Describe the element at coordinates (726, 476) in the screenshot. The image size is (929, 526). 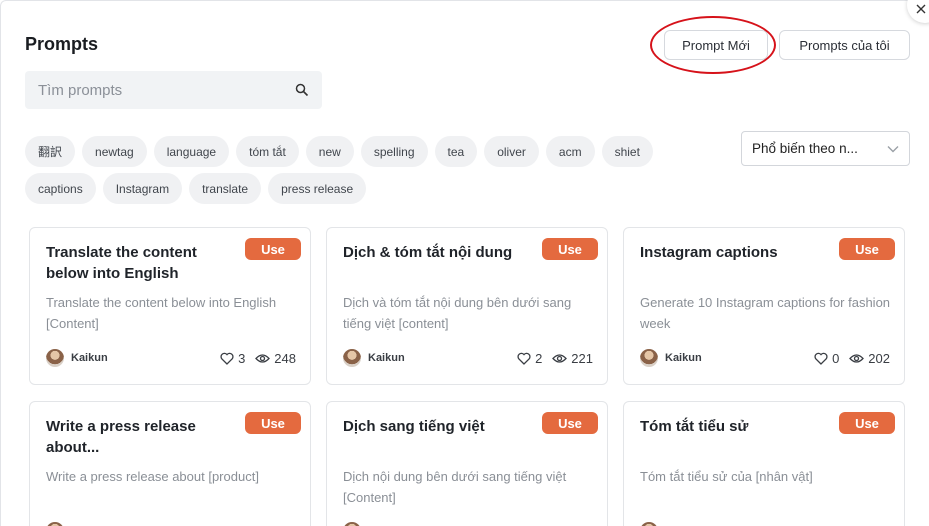
I see `card-description: Tóm tắt tiểu sử của [nhân vật]` at that location.